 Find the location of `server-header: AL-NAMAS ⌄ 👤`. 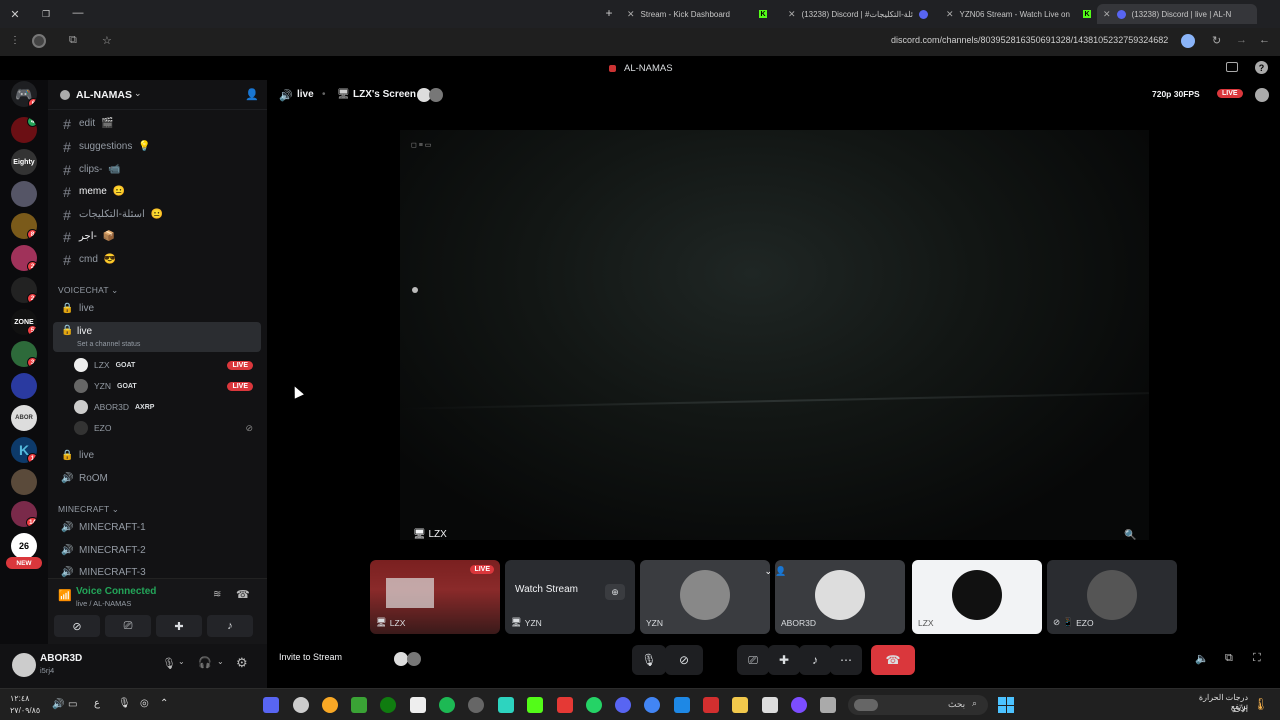

server-header: AL-NAMAS ⌄ 👤 is located at coordinates (157, 95).